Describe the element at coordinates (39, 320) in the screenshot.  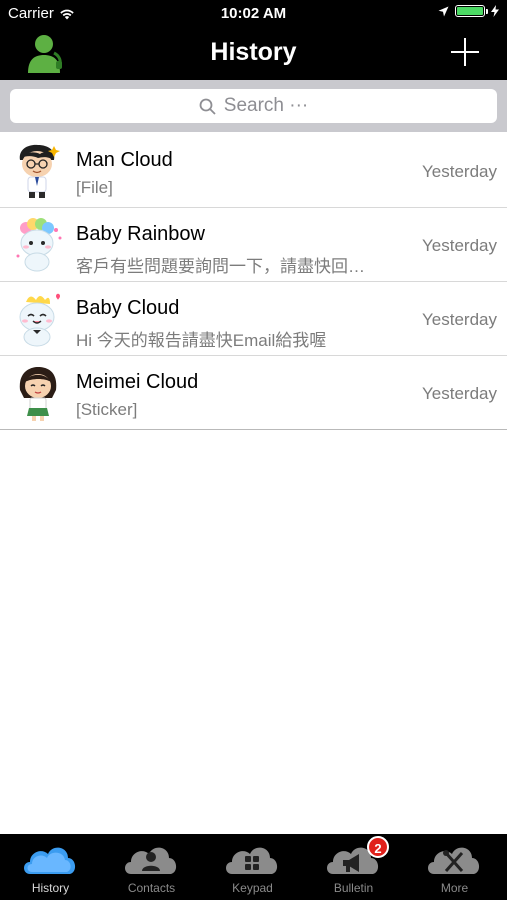
I see `baby-cloud-avatar` at that location.